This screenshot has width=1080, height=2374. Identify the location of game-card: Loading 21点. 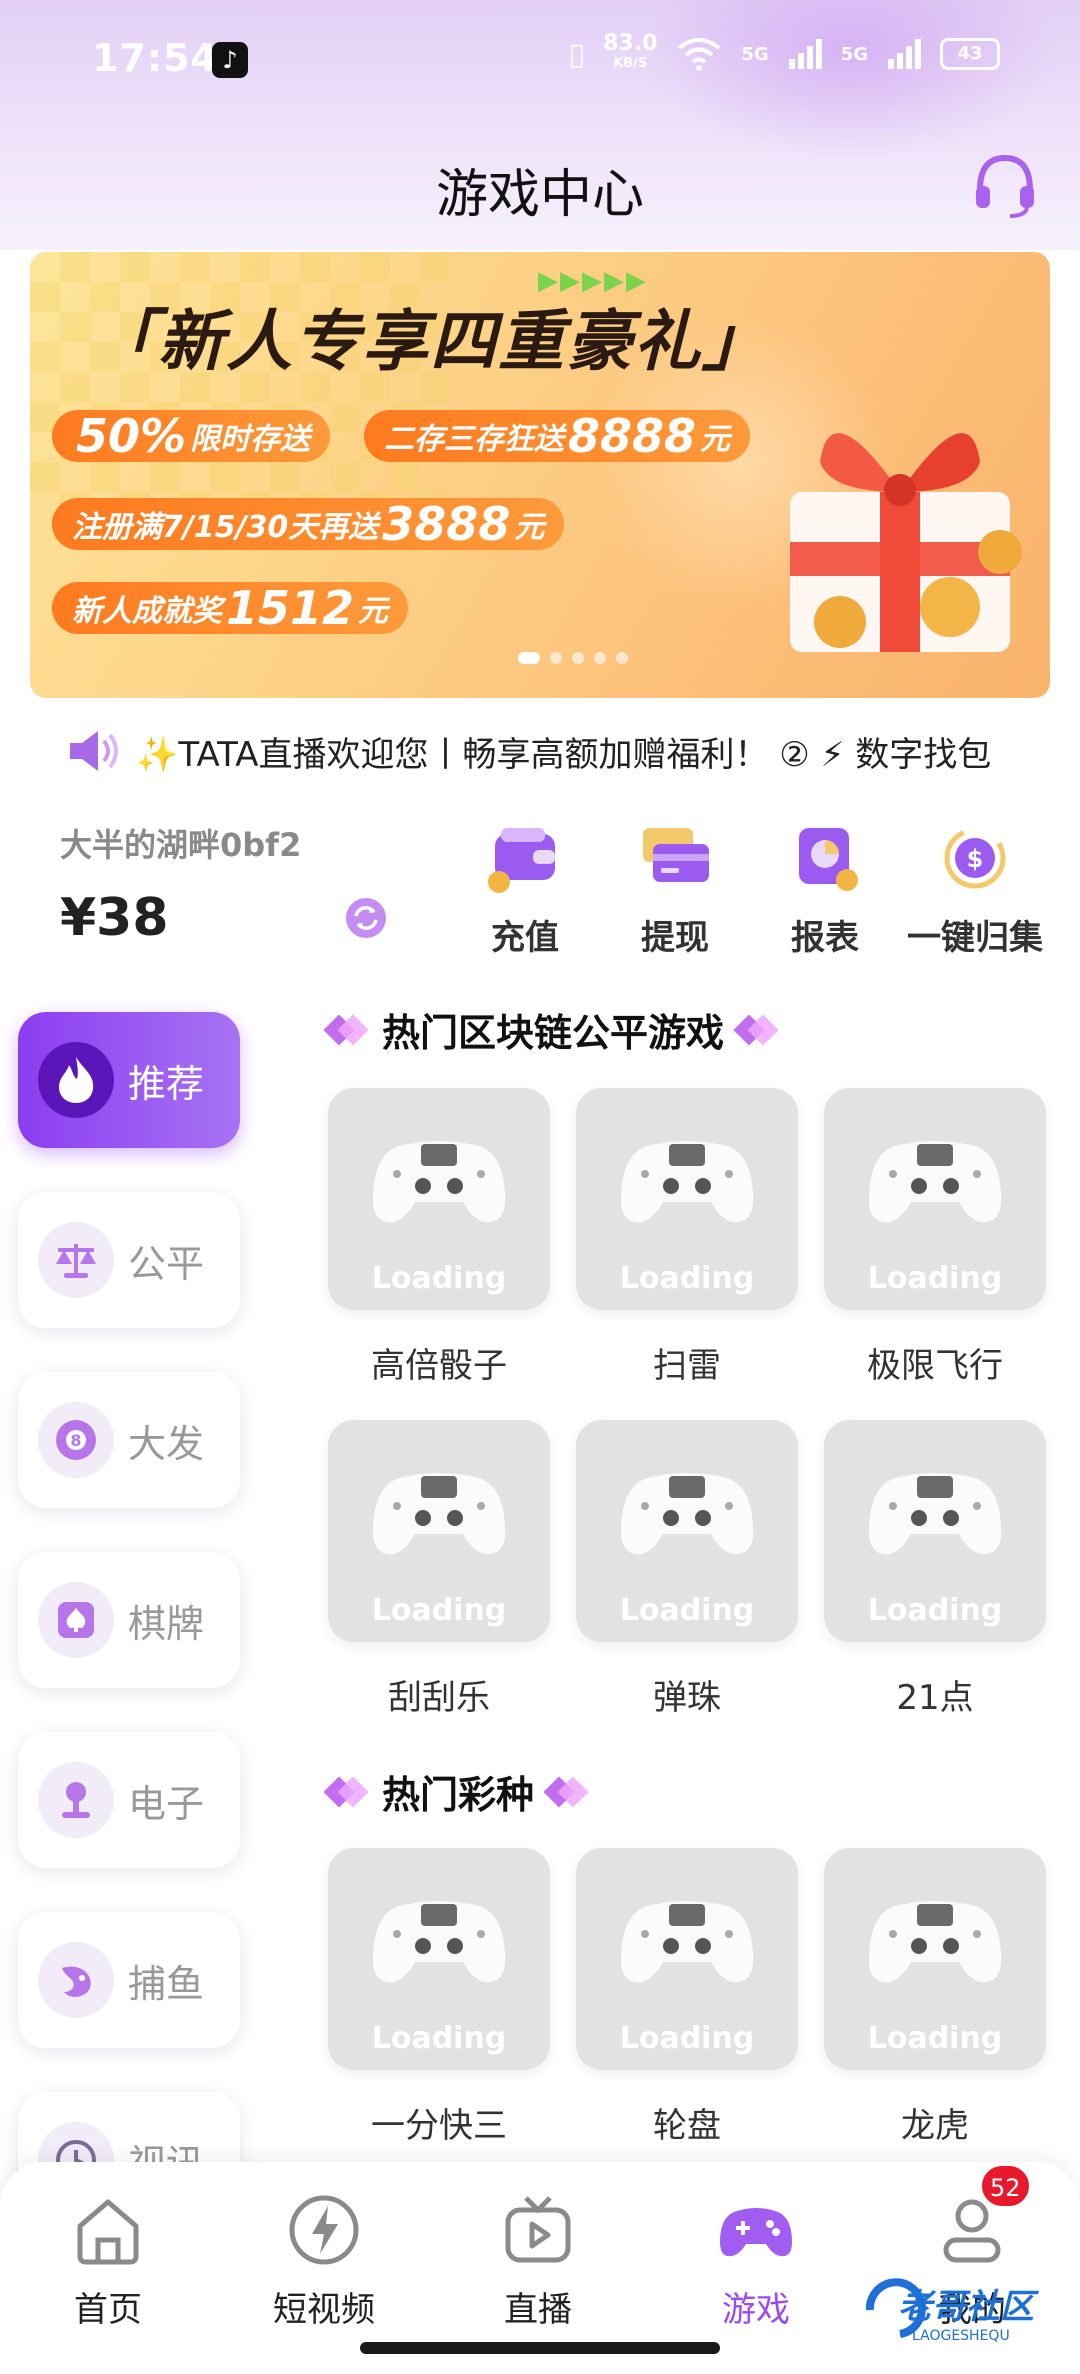
(935, 1569).